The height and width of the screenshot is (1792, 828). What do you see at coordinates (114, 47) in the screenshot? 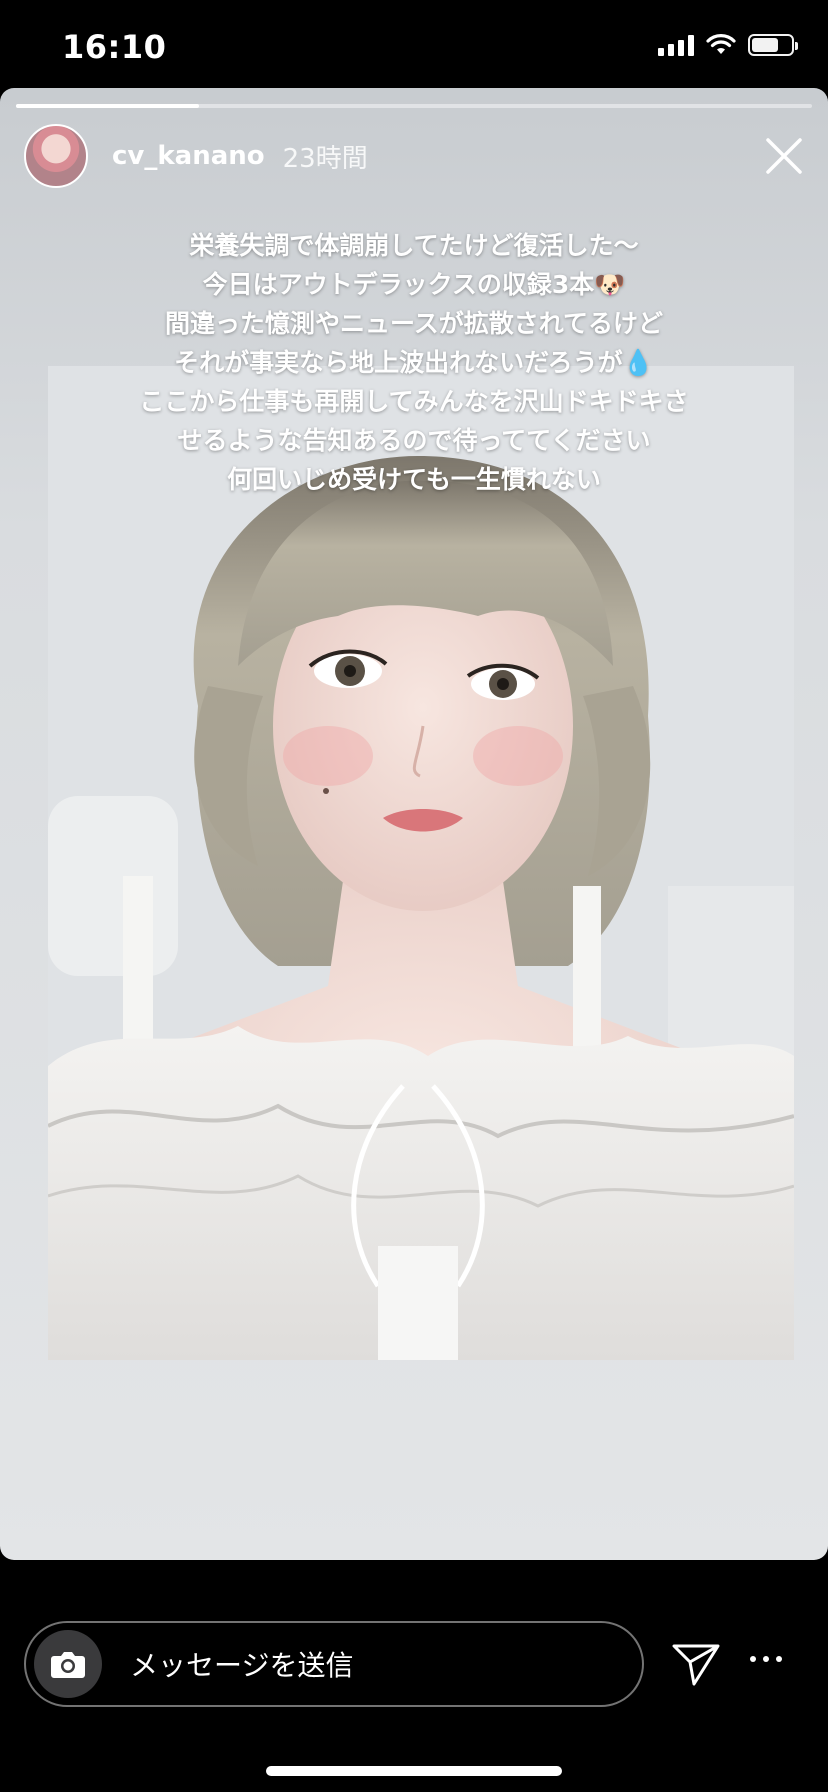
I see `status-time: 16:10` at bounding box center [114, 47].